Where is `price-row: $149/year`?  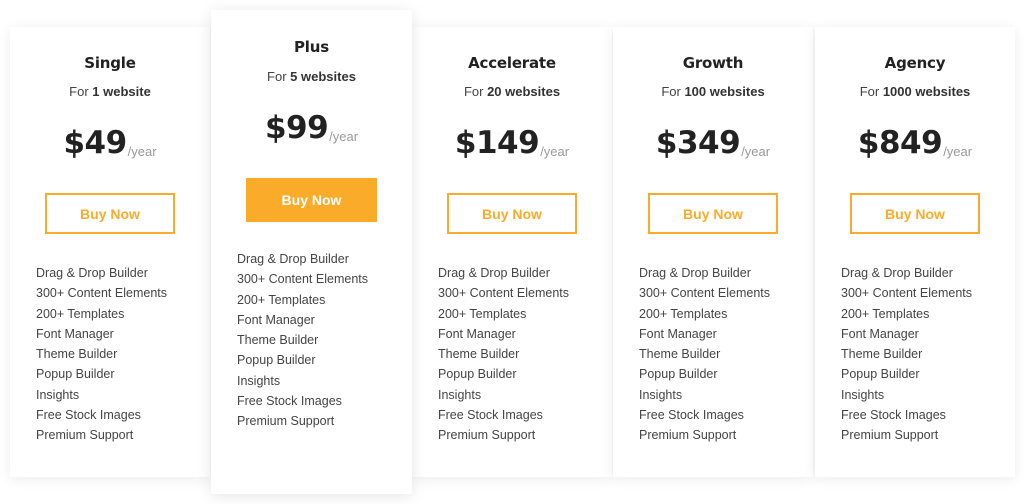 price-row: $149/year is located at coordinates (512, 141).